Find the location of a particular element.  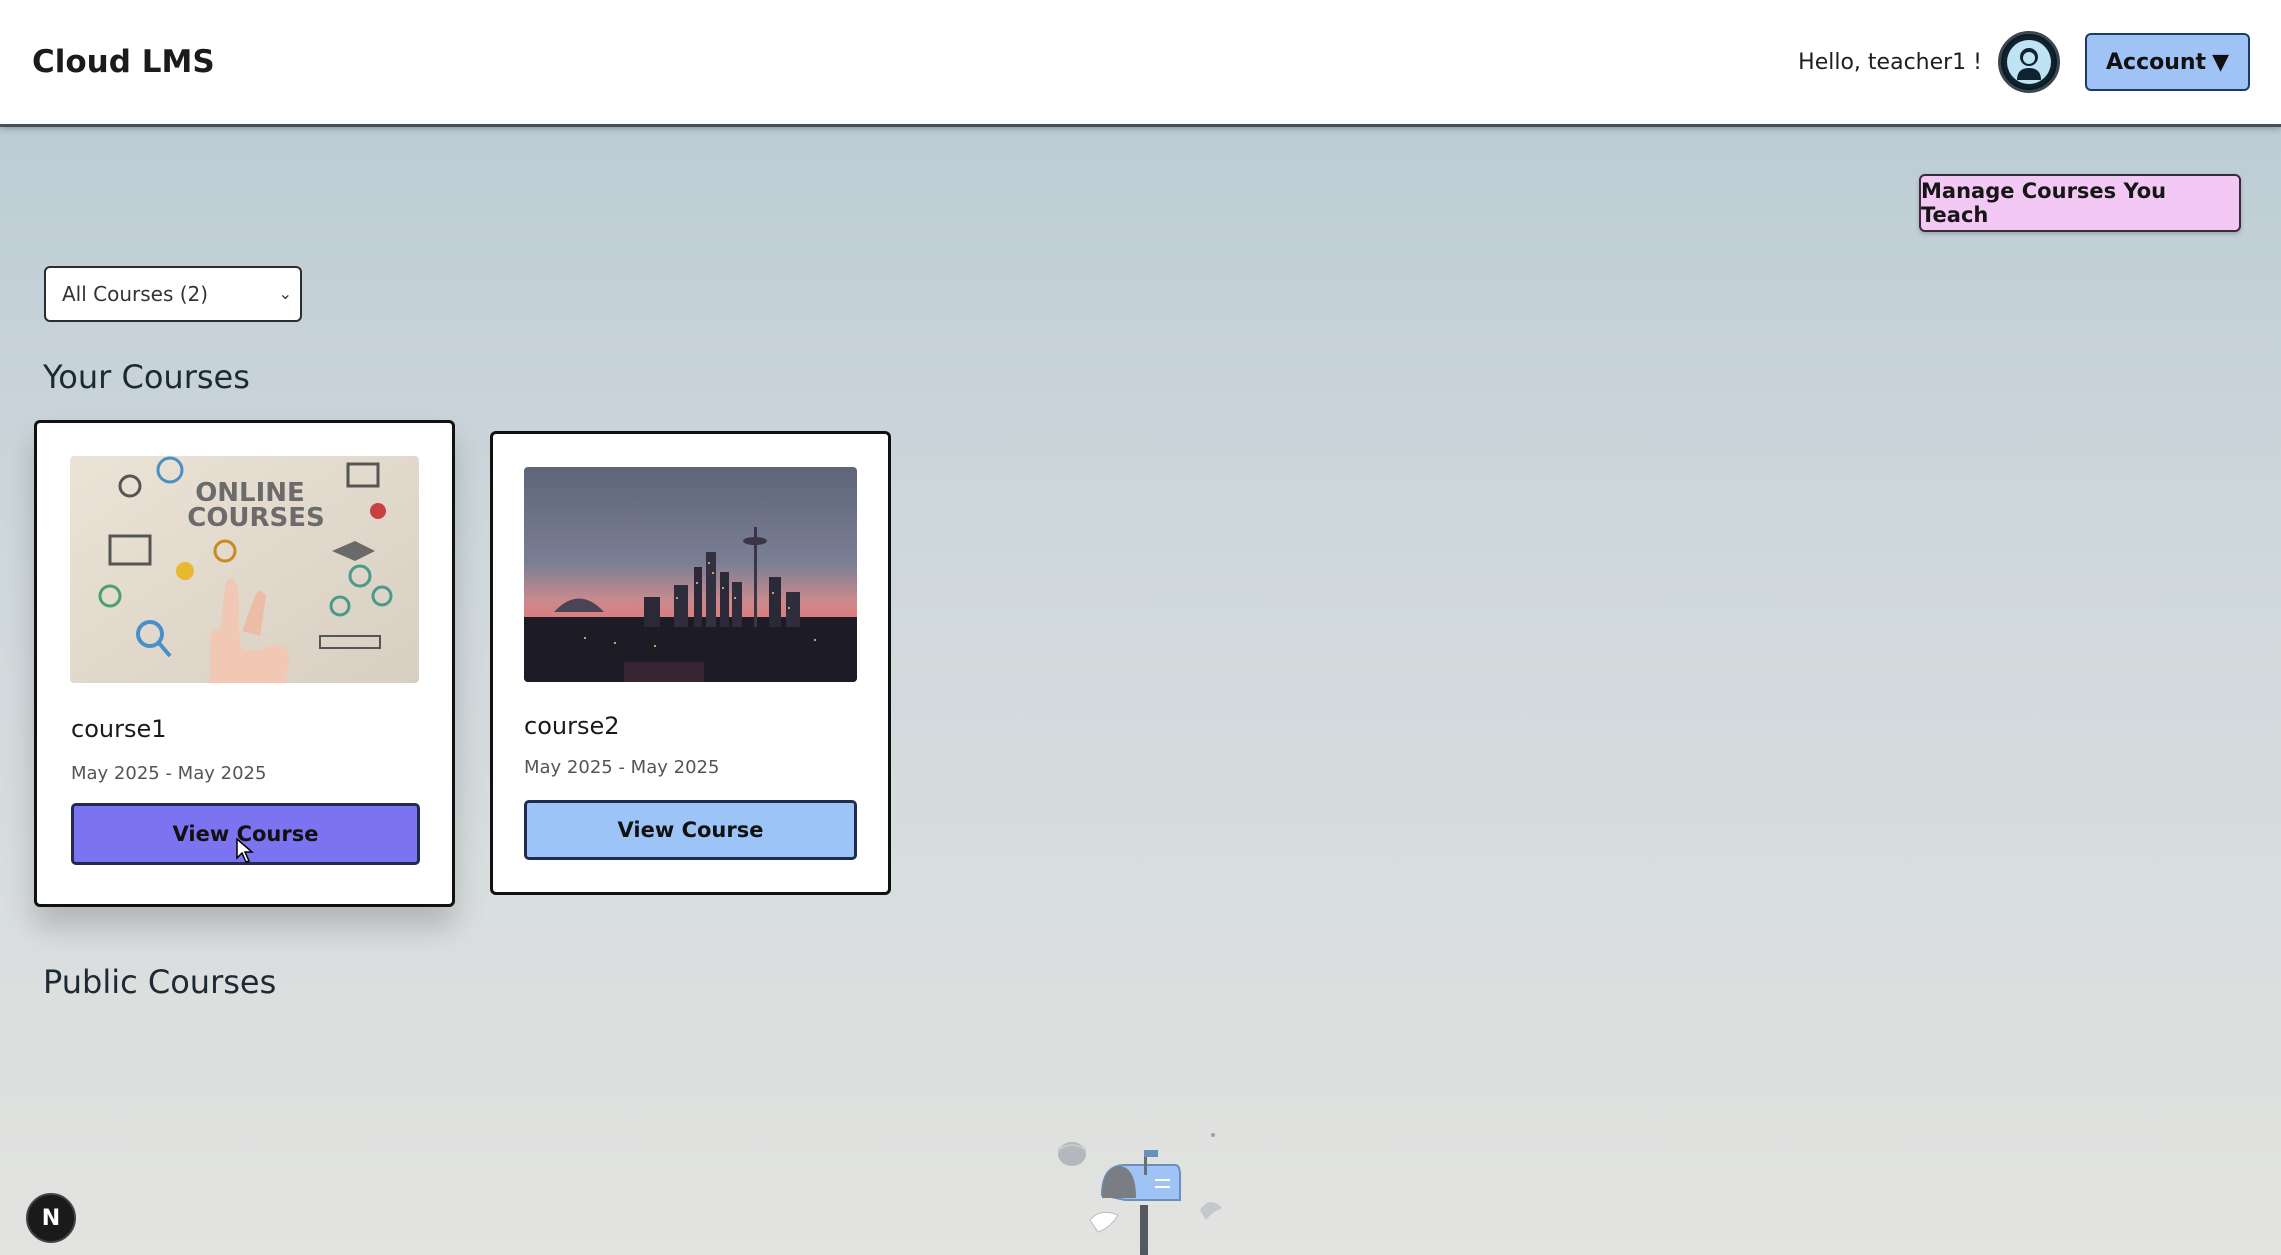

course-card: course2 May 2025 - May 2025 View Course is located at coordinates (690, 663).